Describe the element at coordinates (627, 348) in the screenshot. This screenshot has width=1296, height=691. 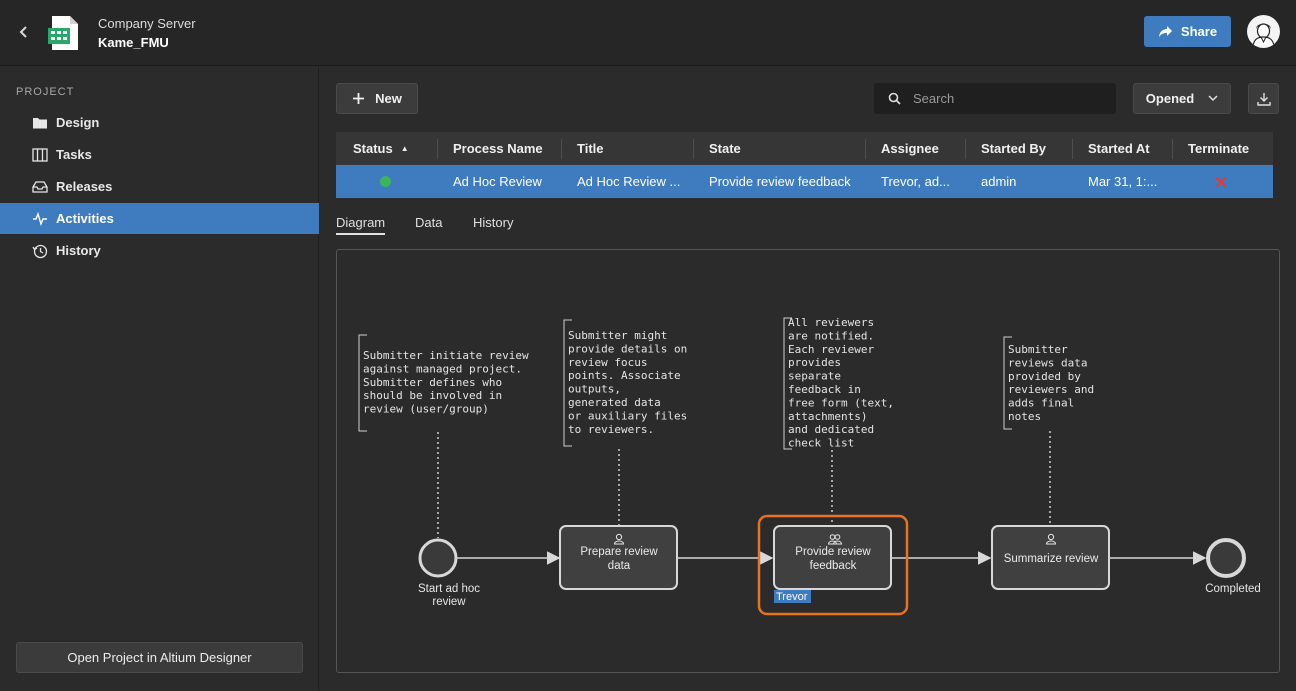
I see `text-line: provide details on` at that location.